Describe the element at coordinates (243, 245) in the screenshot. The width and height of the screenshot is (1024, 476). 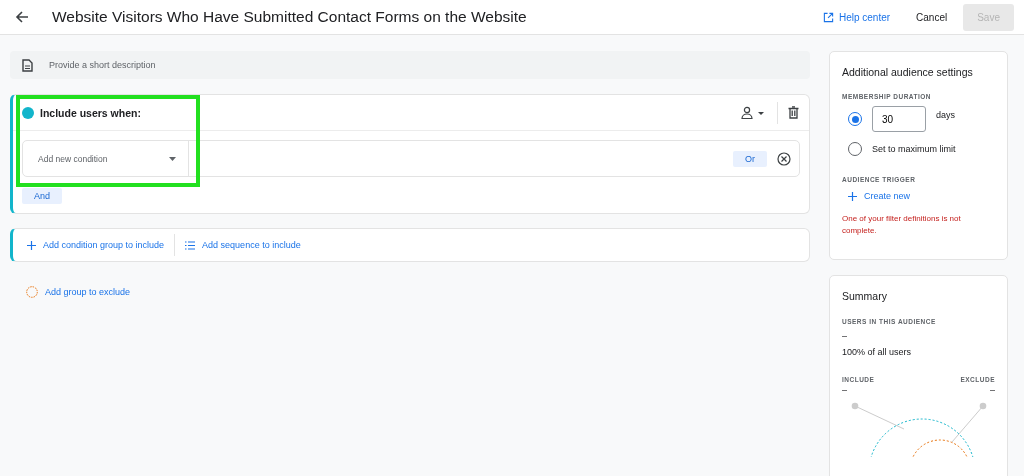
I see `add-action-link: Add sequence to include` at that location.